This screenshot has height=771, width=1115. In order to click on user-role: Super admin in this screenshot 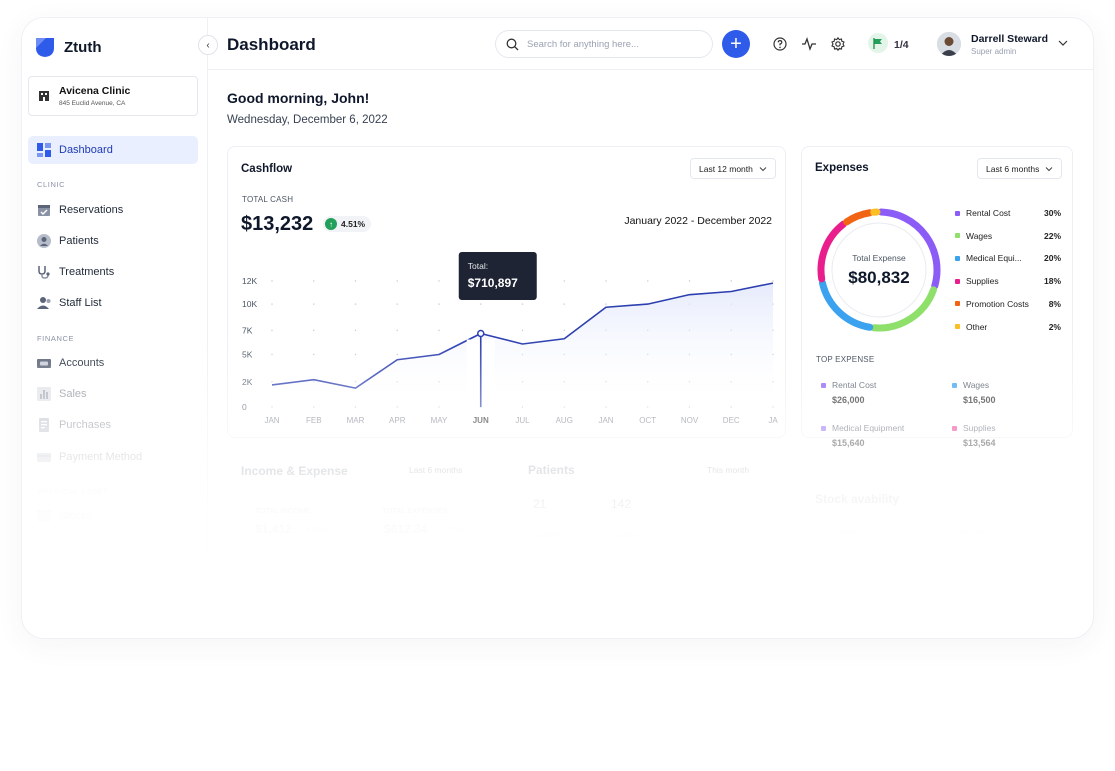, I will do `click(994, 51)`.